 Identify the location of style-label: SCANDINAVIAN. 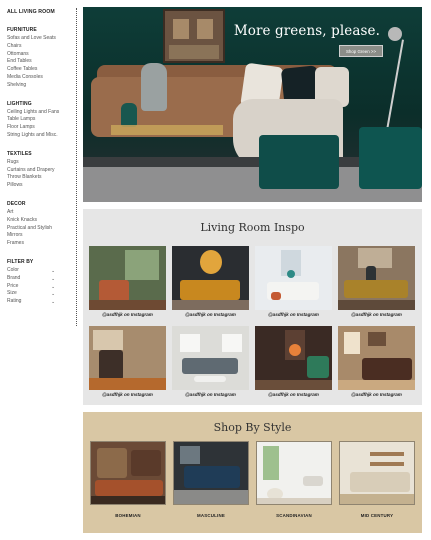
(294, 515).